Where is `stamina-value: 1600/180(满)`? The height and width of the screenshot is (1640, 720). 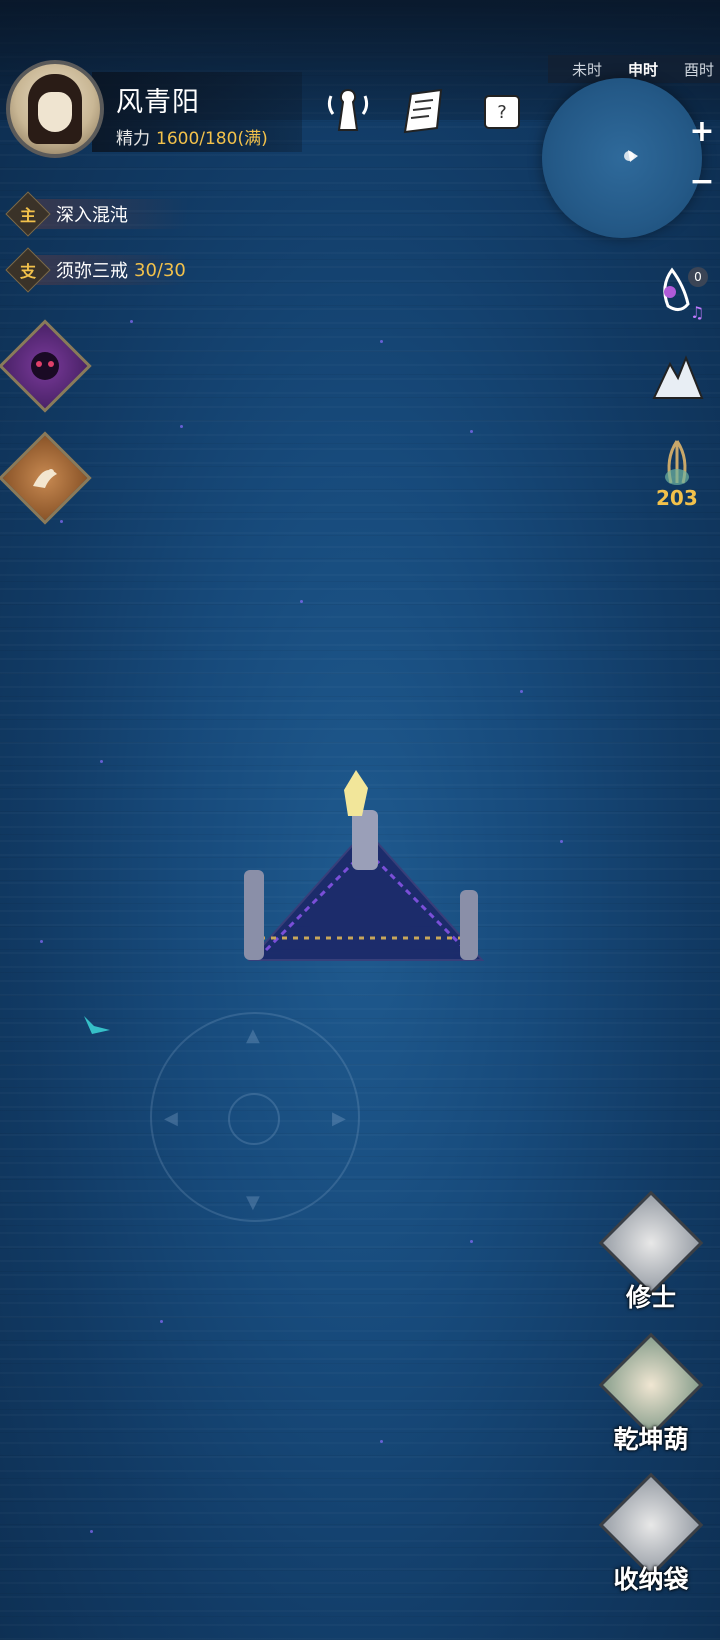 stamina-value: 1600/180(满) is located at coordinates (212, 139).